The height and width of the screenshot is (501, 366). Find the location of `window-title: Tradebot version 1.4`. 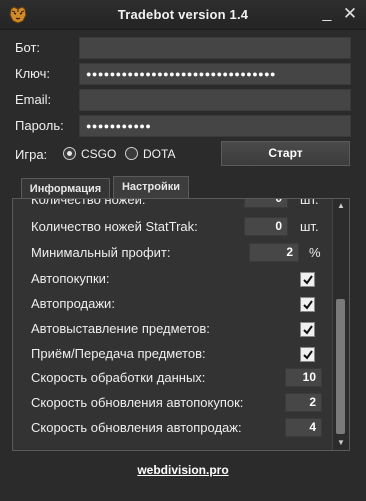

window-title: Tradebot version 1.4 is located at coordinates (183, 14).